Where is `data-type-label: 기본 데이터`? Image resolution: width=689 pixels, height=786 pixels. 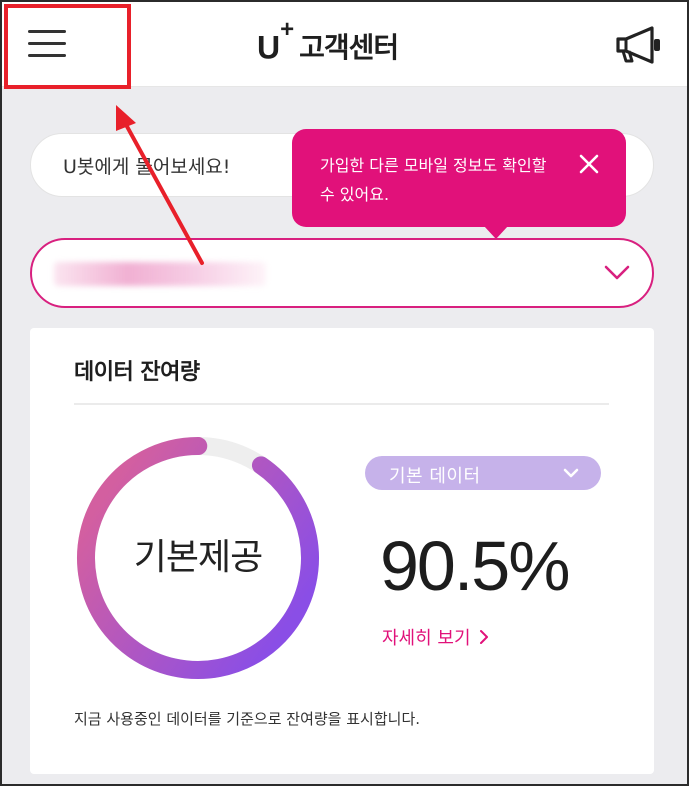 data-type-label: 기본 데이터 is located at coordinates (435, 476).